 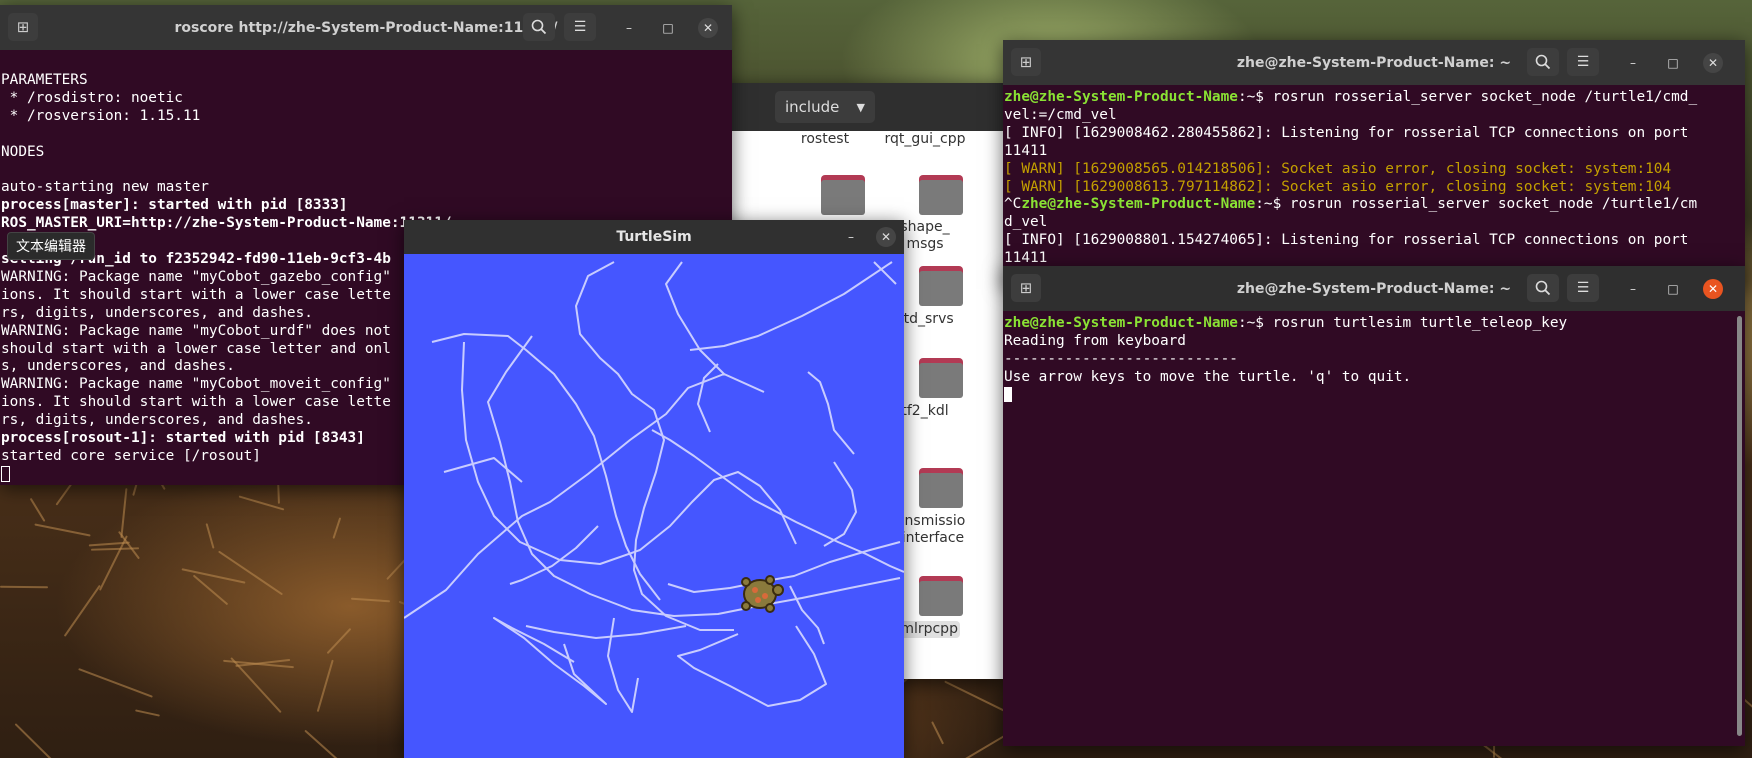 I want to click on terminal-line: d_vel, so click(x=1374, y=223).